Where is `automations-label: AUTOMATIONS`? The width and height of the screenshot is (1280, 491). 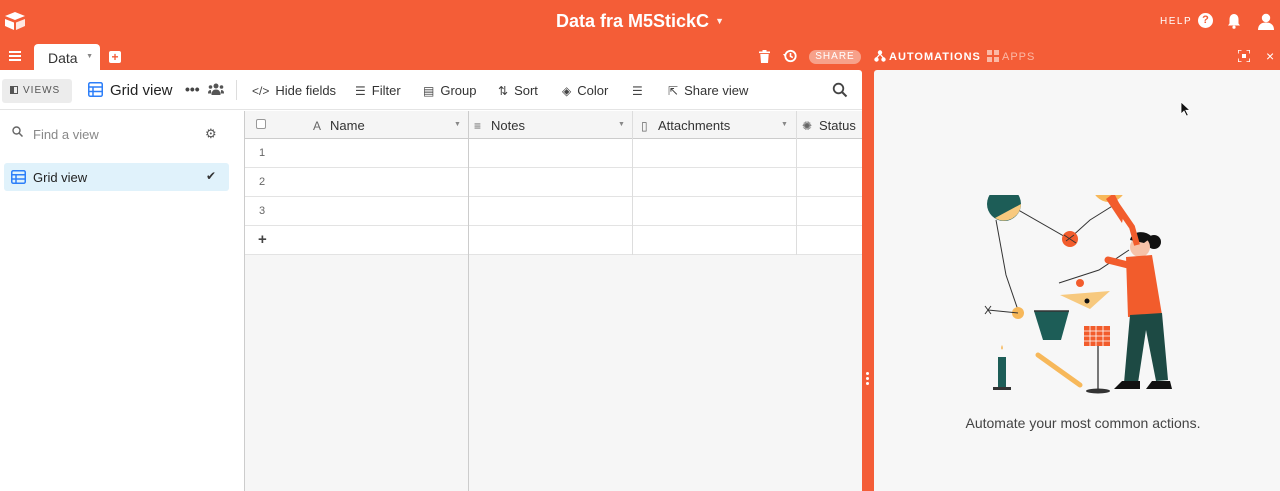 automations-label: AUTOMATIONS is located at coordinates (935, 57).